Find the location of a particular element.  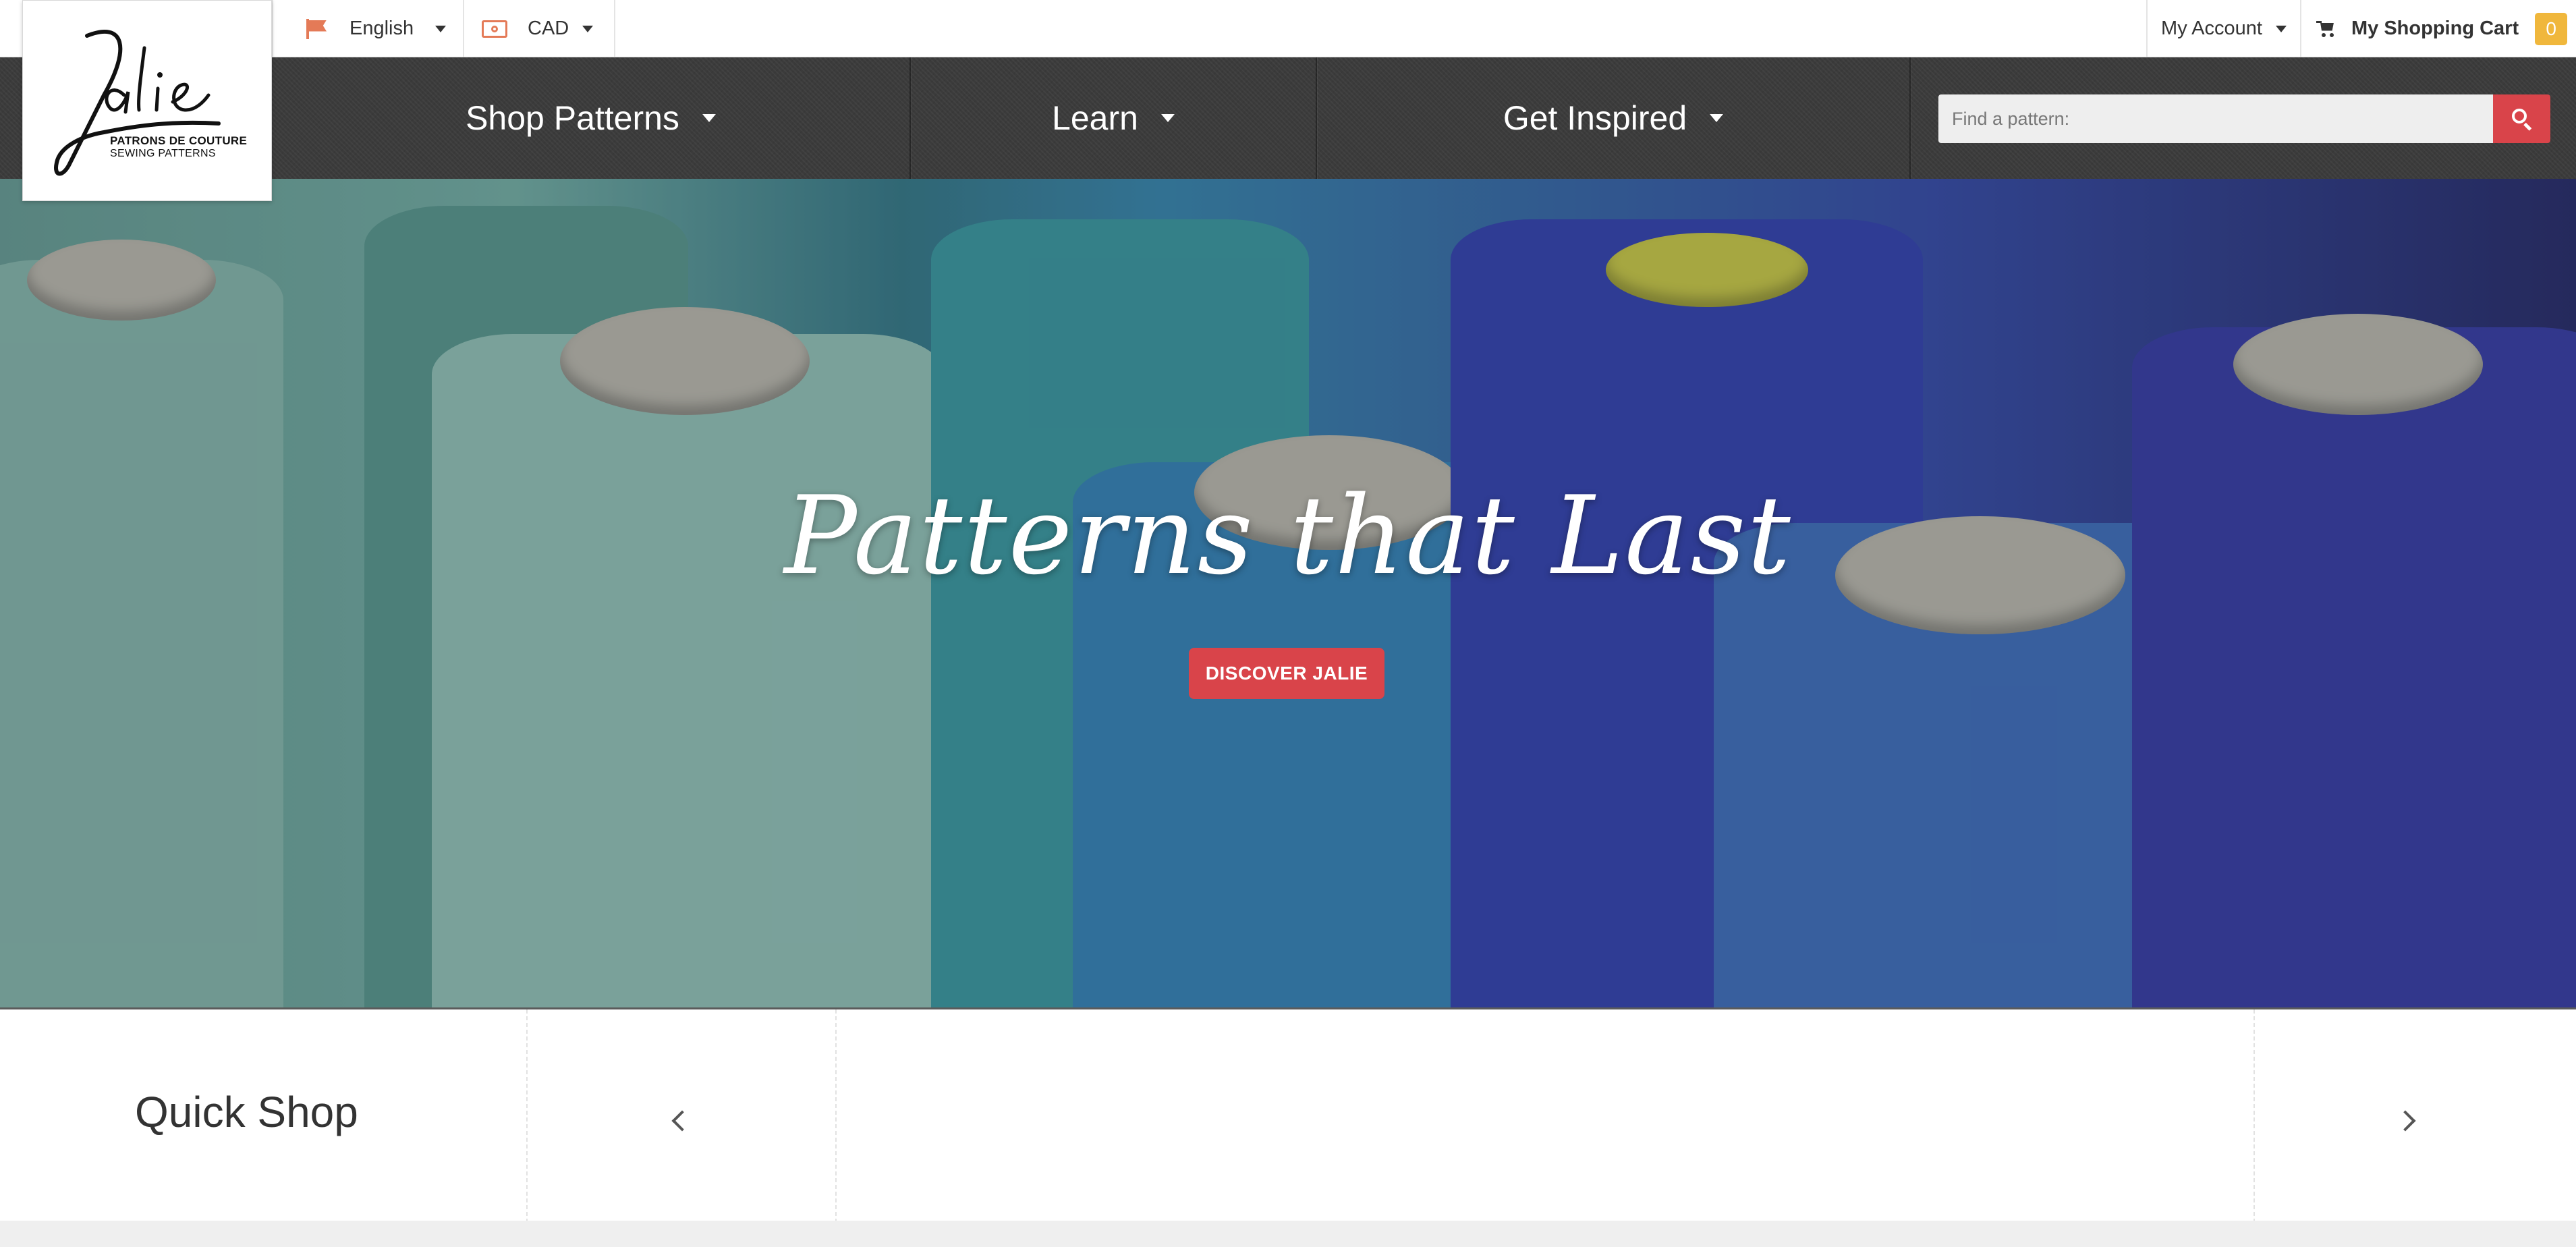

carousel-prev-icon is located at coordinates (680, 1124).